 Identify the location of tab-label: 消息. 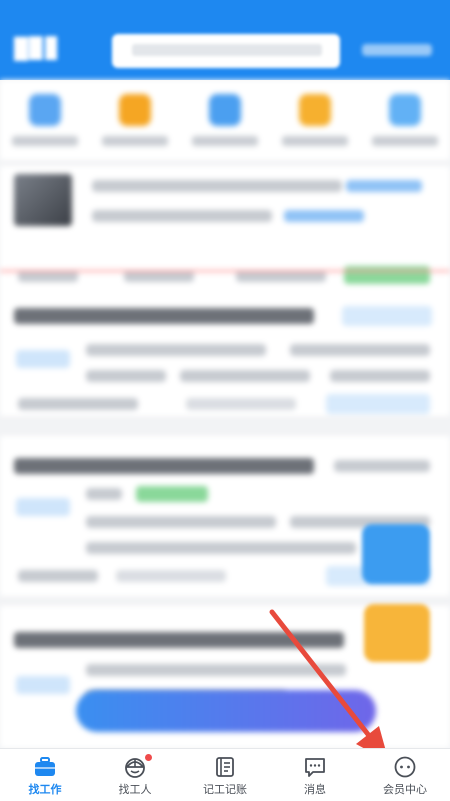
(315, 790).